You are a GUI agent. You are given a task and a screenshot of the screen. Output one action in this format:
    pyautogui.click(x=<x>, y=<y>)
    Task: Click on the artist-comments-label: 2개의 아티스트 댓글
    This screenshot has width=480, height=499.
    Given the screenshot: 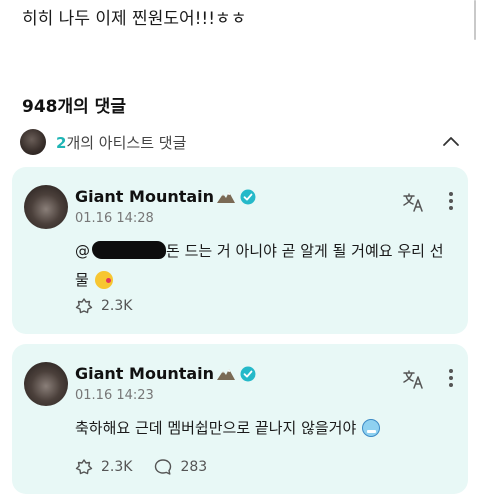 What is the action you would take?
    pyautogui.click(x=121, y=142)
    